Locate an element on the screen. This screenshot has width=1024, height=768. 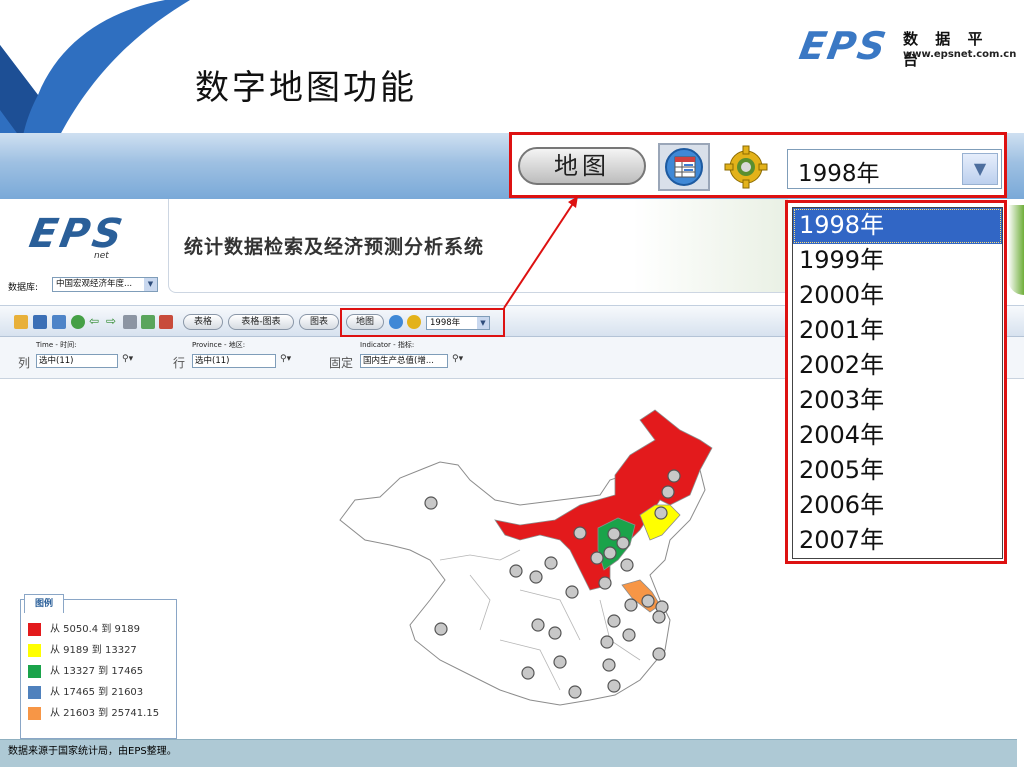
year-option: 2002年 is located at coordinates (897, 366).